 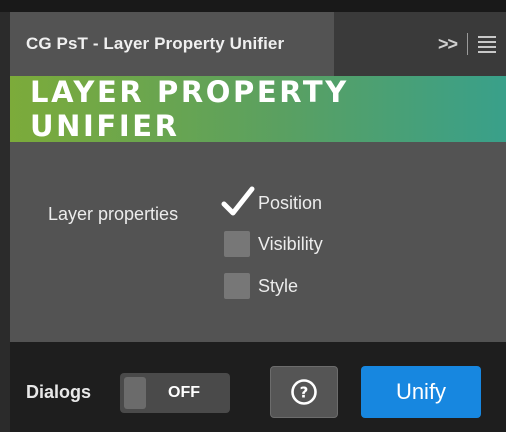 What do you see at coordinates (135, 393) in the screenshot?
I see `toggle-knob` at bounding box center [135, 393].